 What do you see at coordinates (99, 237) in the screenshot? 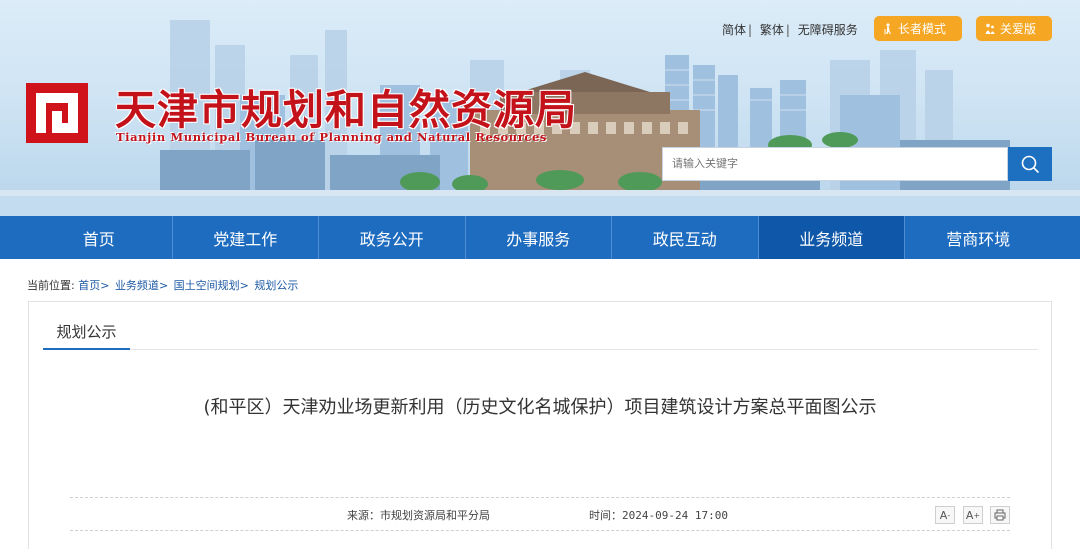
I see `nav-item-home: 首页` at bounding box center [99, 237].